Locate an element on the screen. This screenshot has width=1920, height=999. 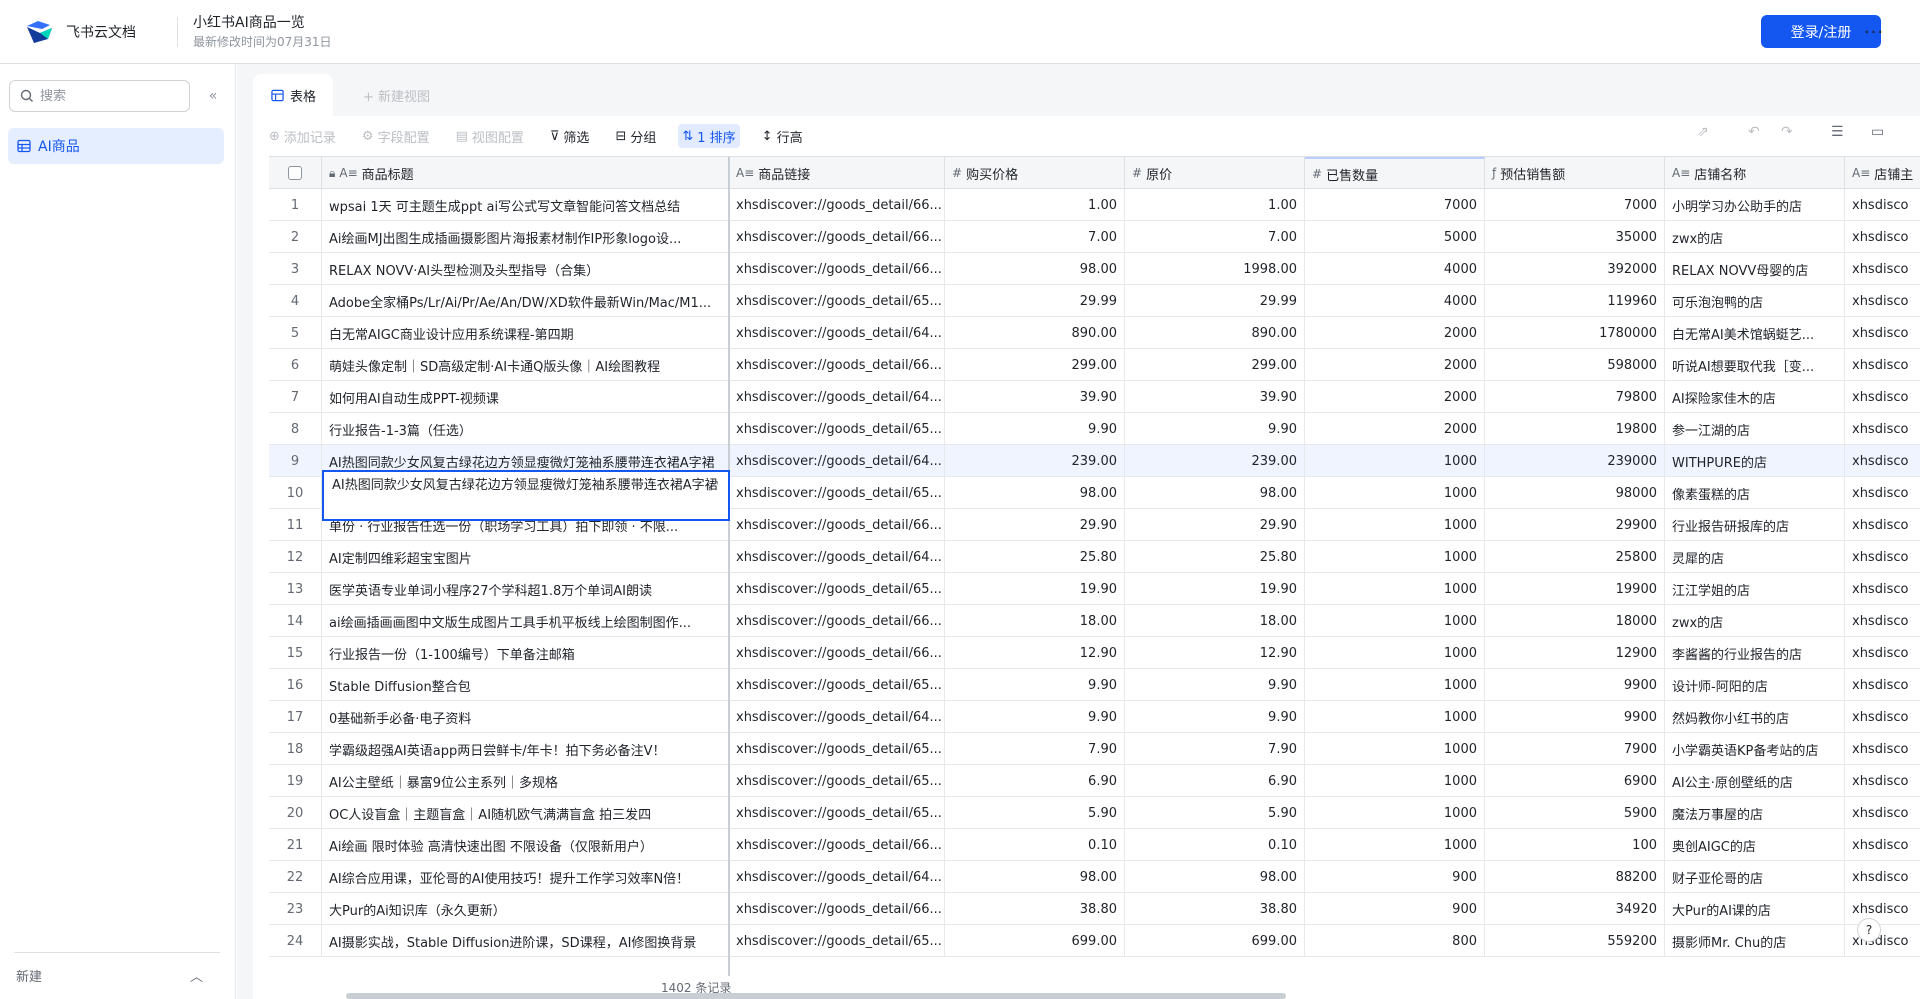
column-header-original-price: # 原价 is located at coordinates (1215, 173).